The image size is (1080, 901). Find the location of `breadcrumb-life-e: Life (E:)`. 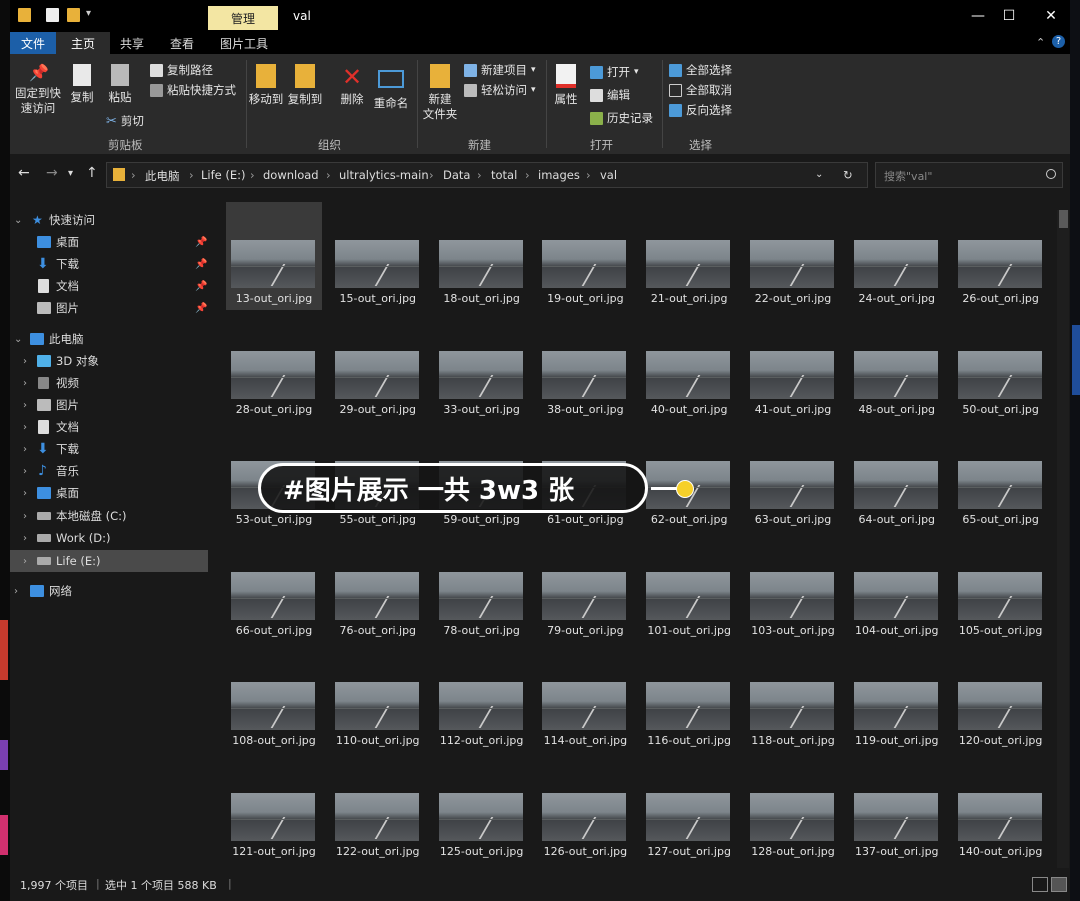

breadcrumb-life-e: Life (E:) is located at coordinates (223, 175).